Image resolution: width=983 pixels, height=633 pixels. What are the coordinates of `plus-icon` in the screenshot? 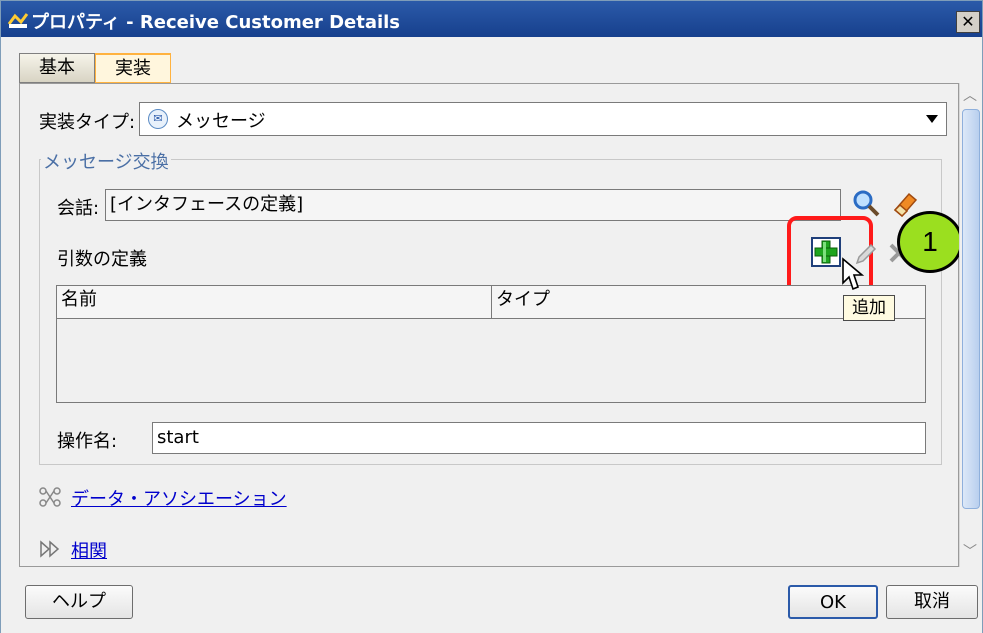 It's located at (826, 252).